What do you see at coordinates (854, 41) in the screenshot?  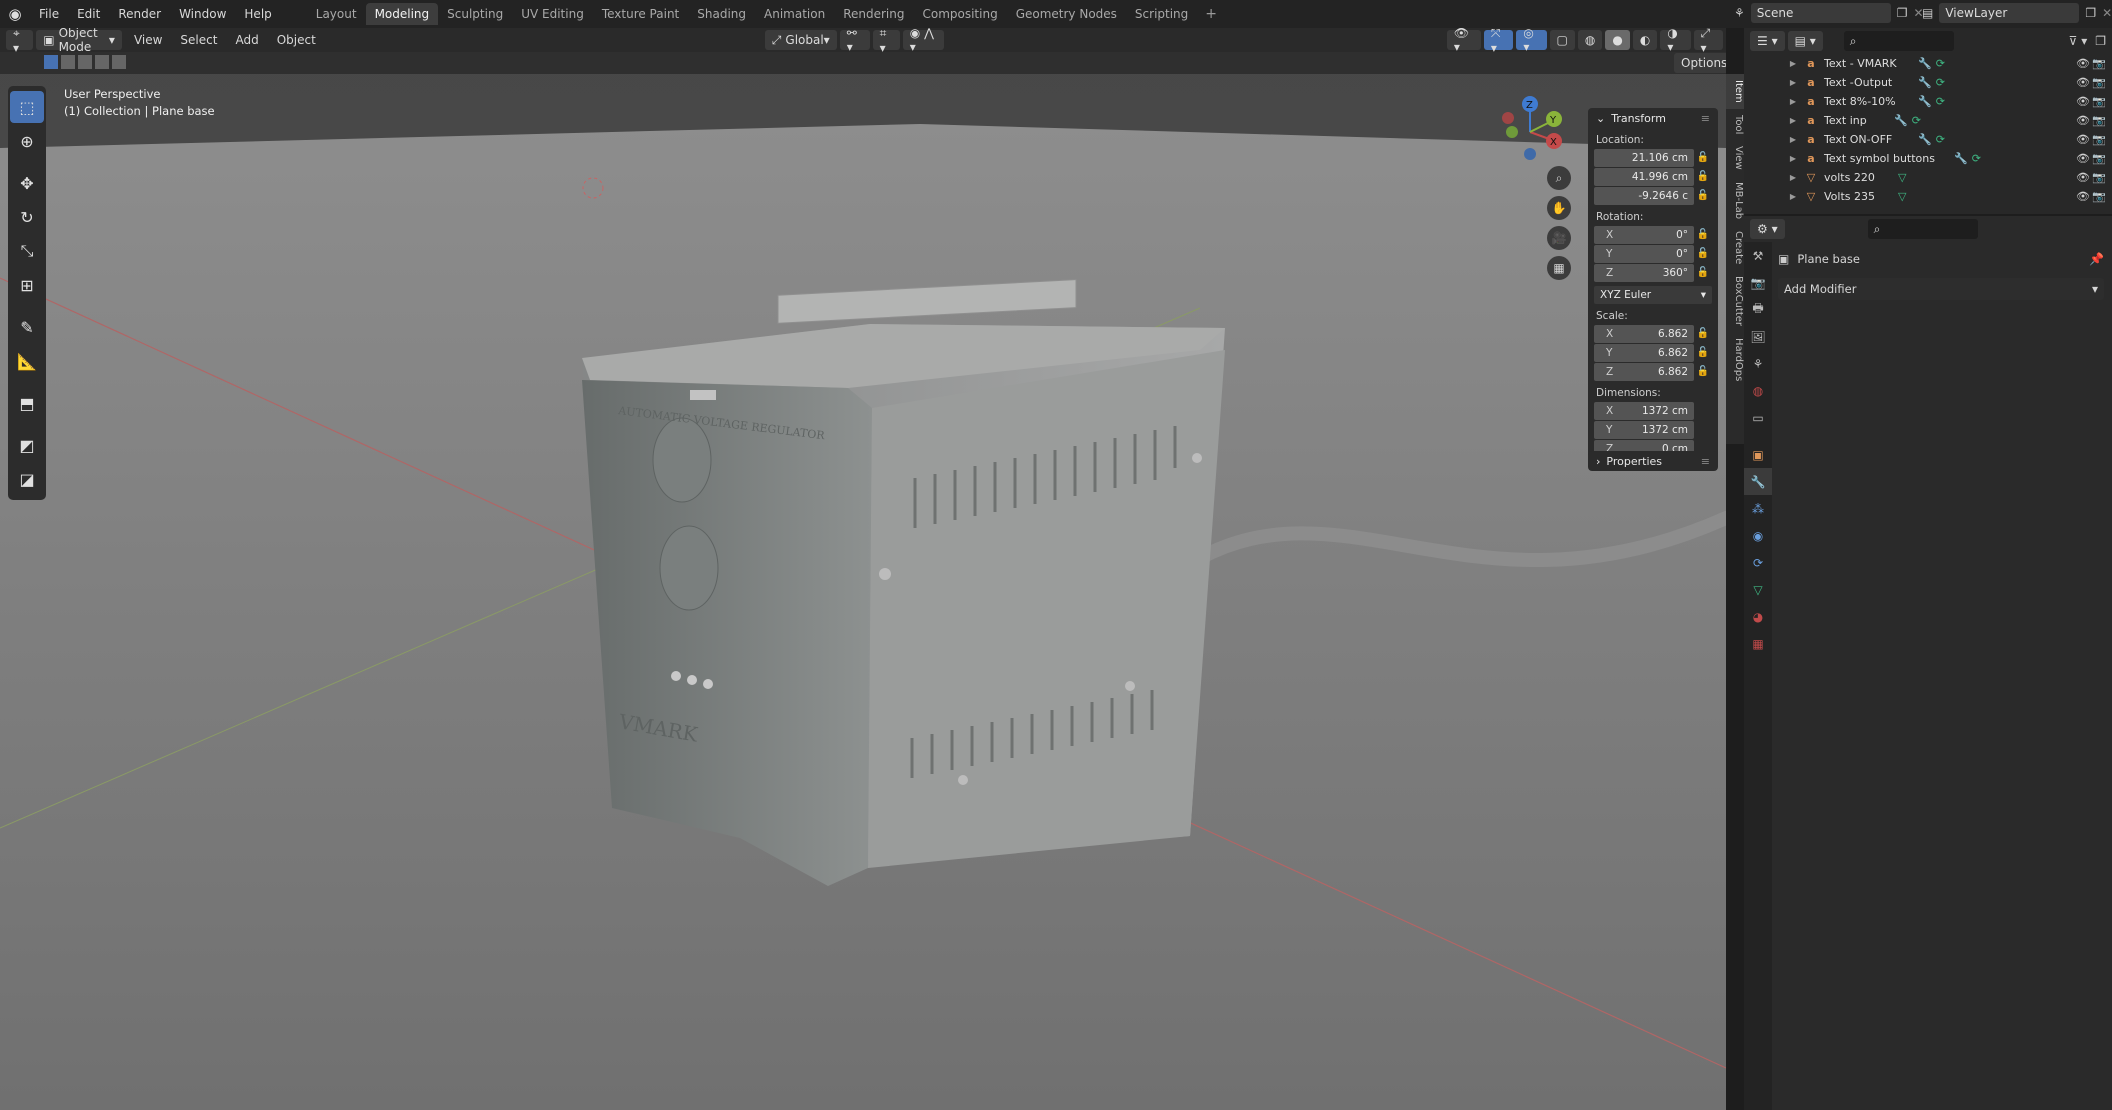 I see `pivot-point-icon: ⚯ ▾` at bounding box center [854, 41].